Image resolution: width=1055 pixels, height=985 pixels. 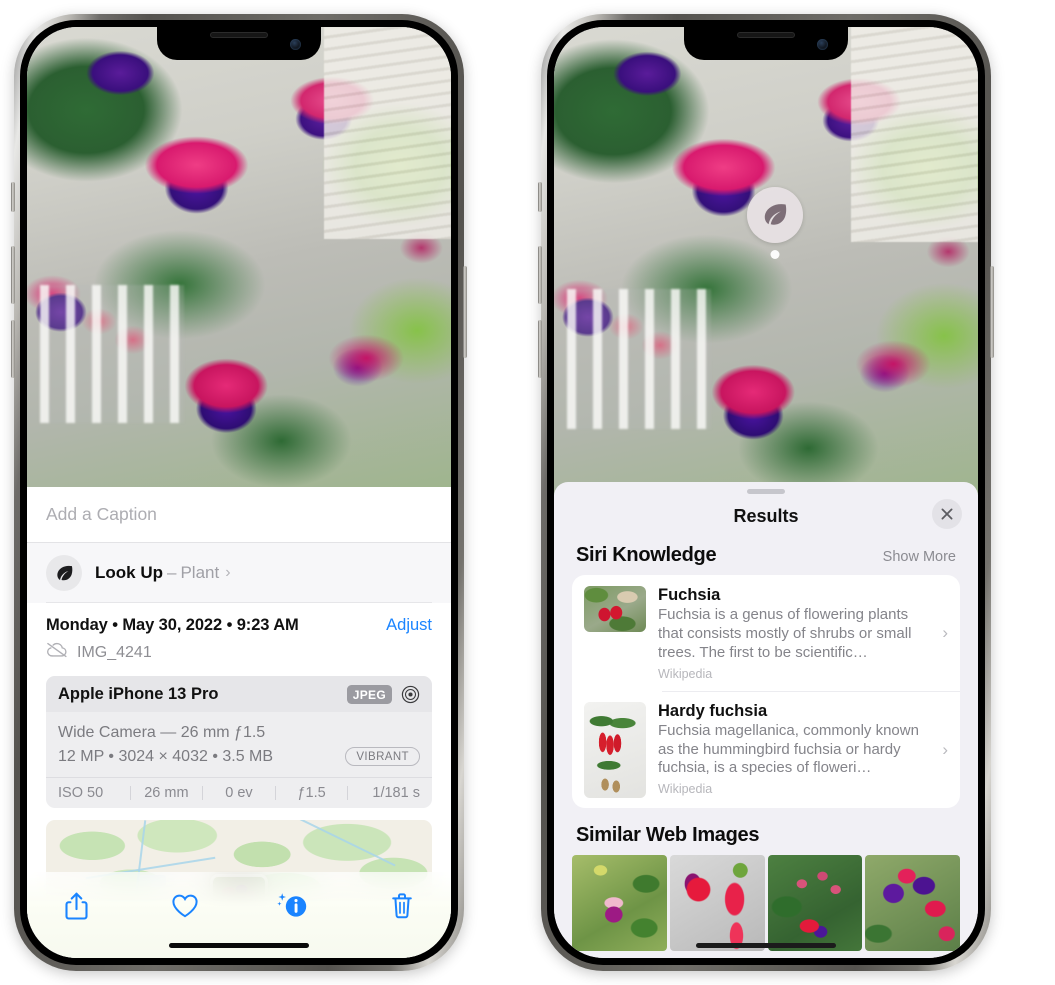 I want to click on visual-lookup-leaf-badge, so click(x=775, y=223).